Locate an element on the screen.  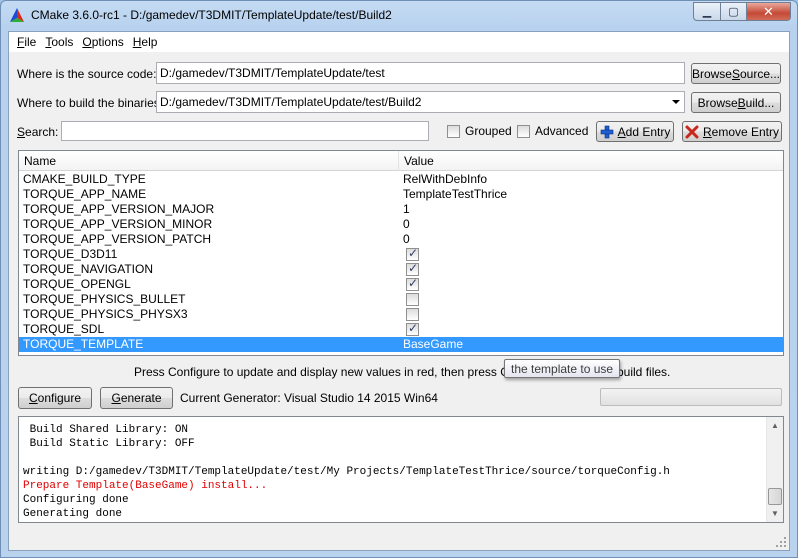
generate-button: Generate is located at coordinates (136, 398).